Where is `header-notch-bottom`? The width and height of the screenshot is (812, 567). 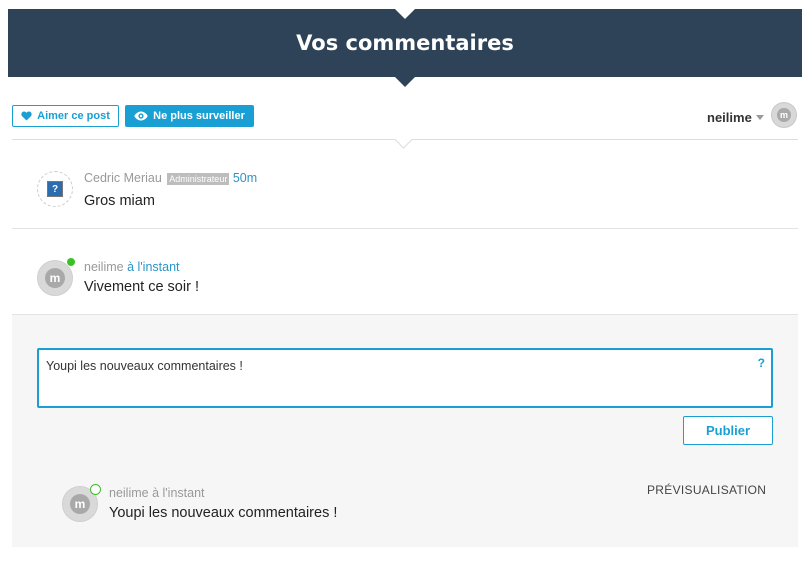
header-notch-bottom is located at coordinates (405, 82).